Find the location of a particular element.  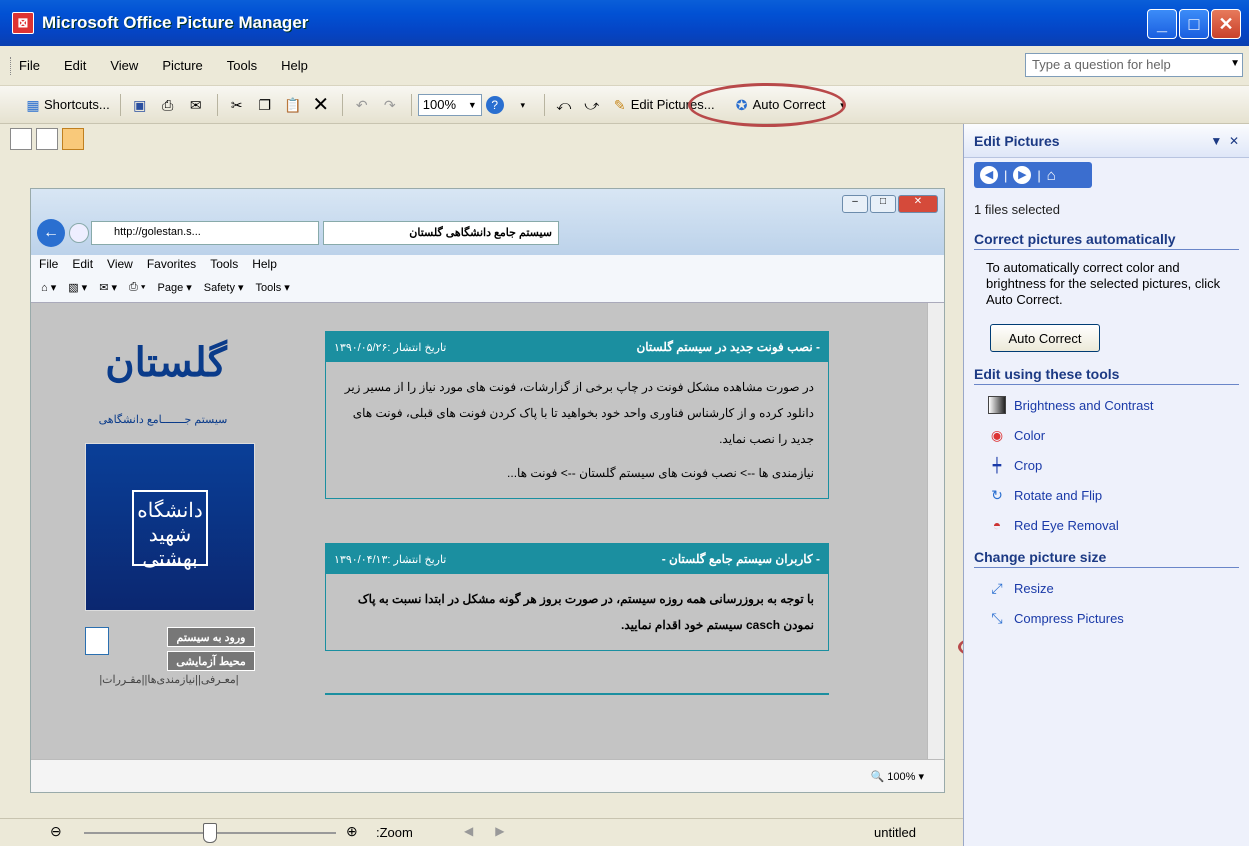

zoom-slider-thumb is located at coordinates (210, 833).